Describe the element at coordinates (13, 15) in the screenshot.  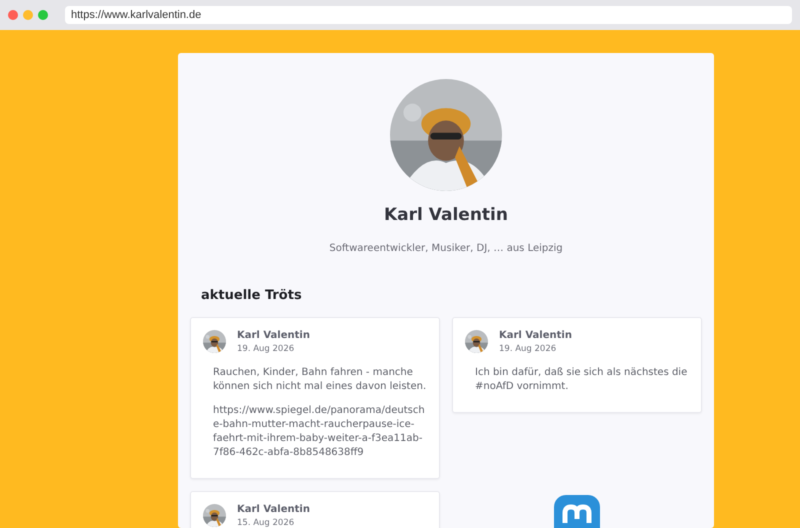
I see `close-dot` at that location.